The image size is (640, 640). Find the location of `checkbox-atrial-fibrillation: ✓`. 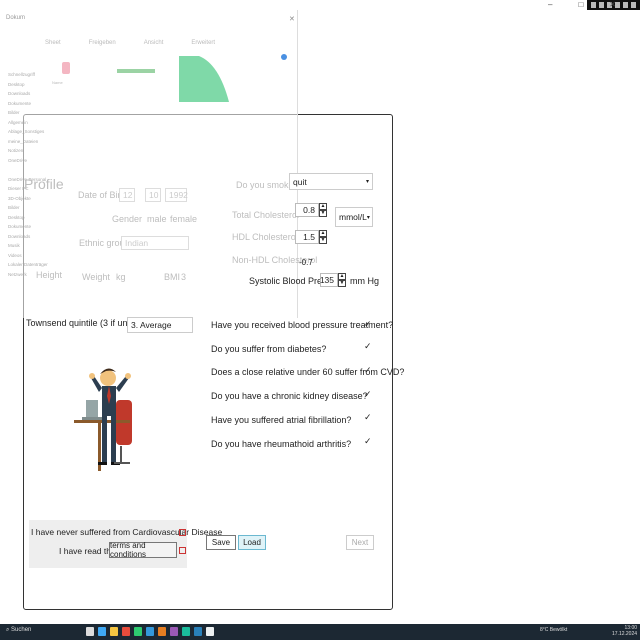

checkbox-atrial-fibrillation: ✓ is located at coordinates (368, 417).